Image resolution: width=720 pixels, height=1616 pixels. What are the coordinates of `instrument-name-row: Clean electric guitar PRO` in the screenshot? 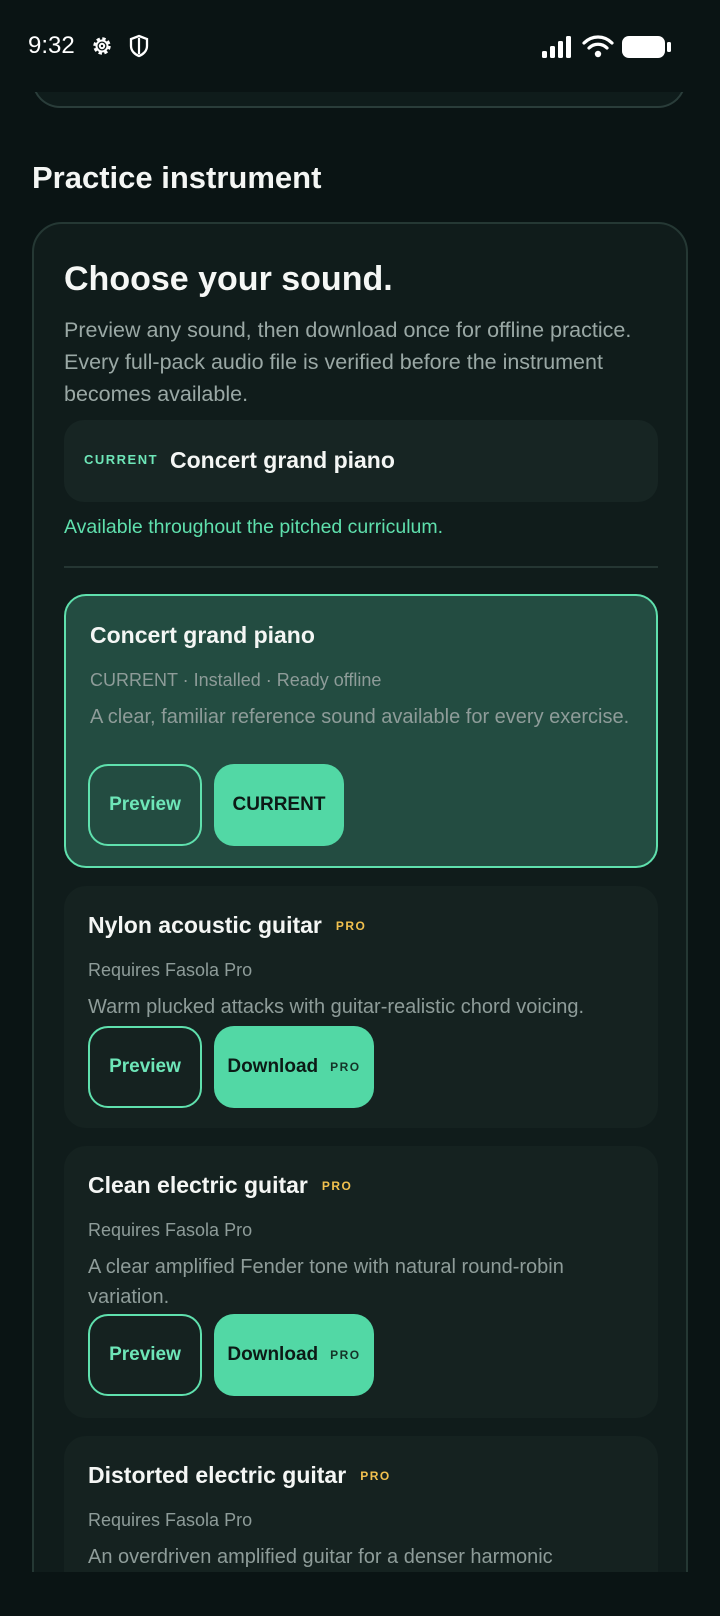 It's located at (220, 1185).